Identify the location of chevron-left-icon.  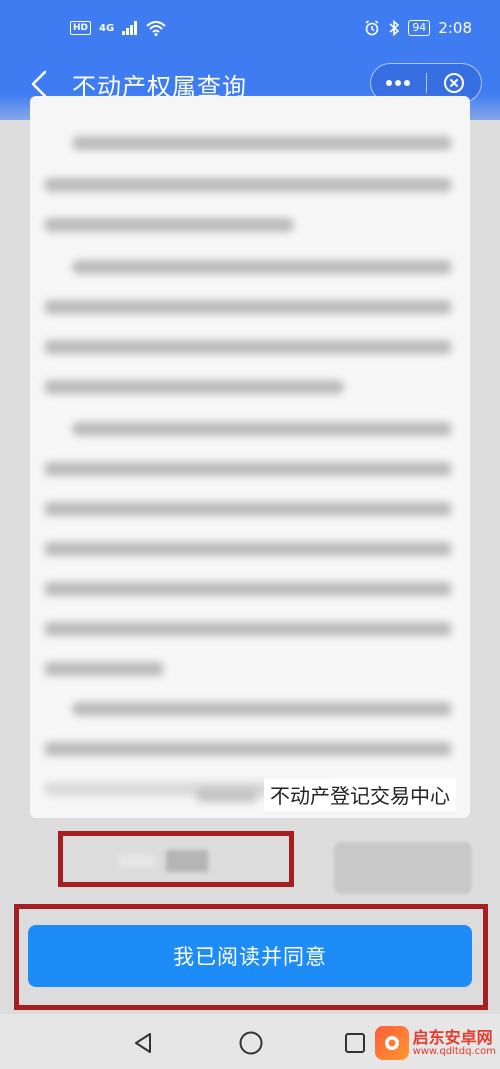
(39, 84).